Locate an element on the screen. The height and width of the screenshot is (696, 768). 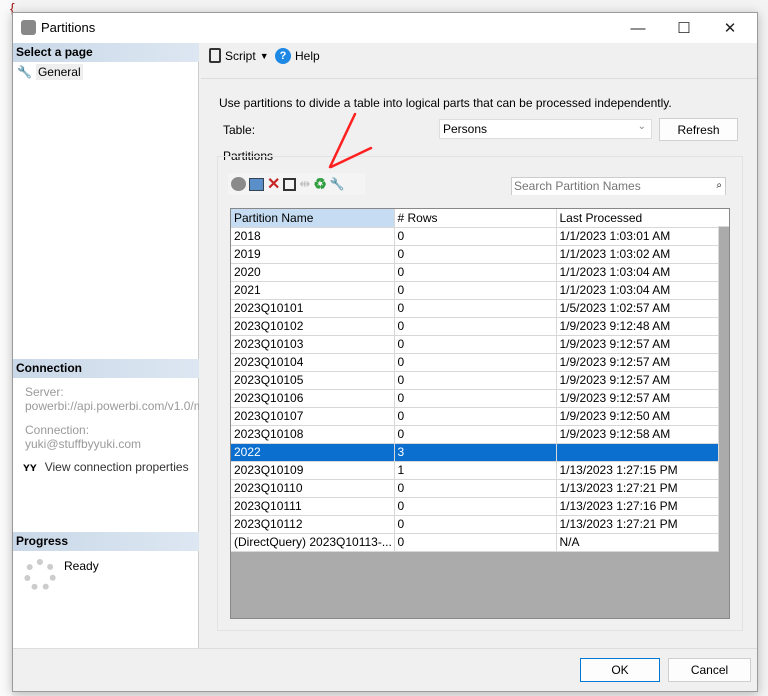
red-arrow-annotation is located at coordinates (350, 140).